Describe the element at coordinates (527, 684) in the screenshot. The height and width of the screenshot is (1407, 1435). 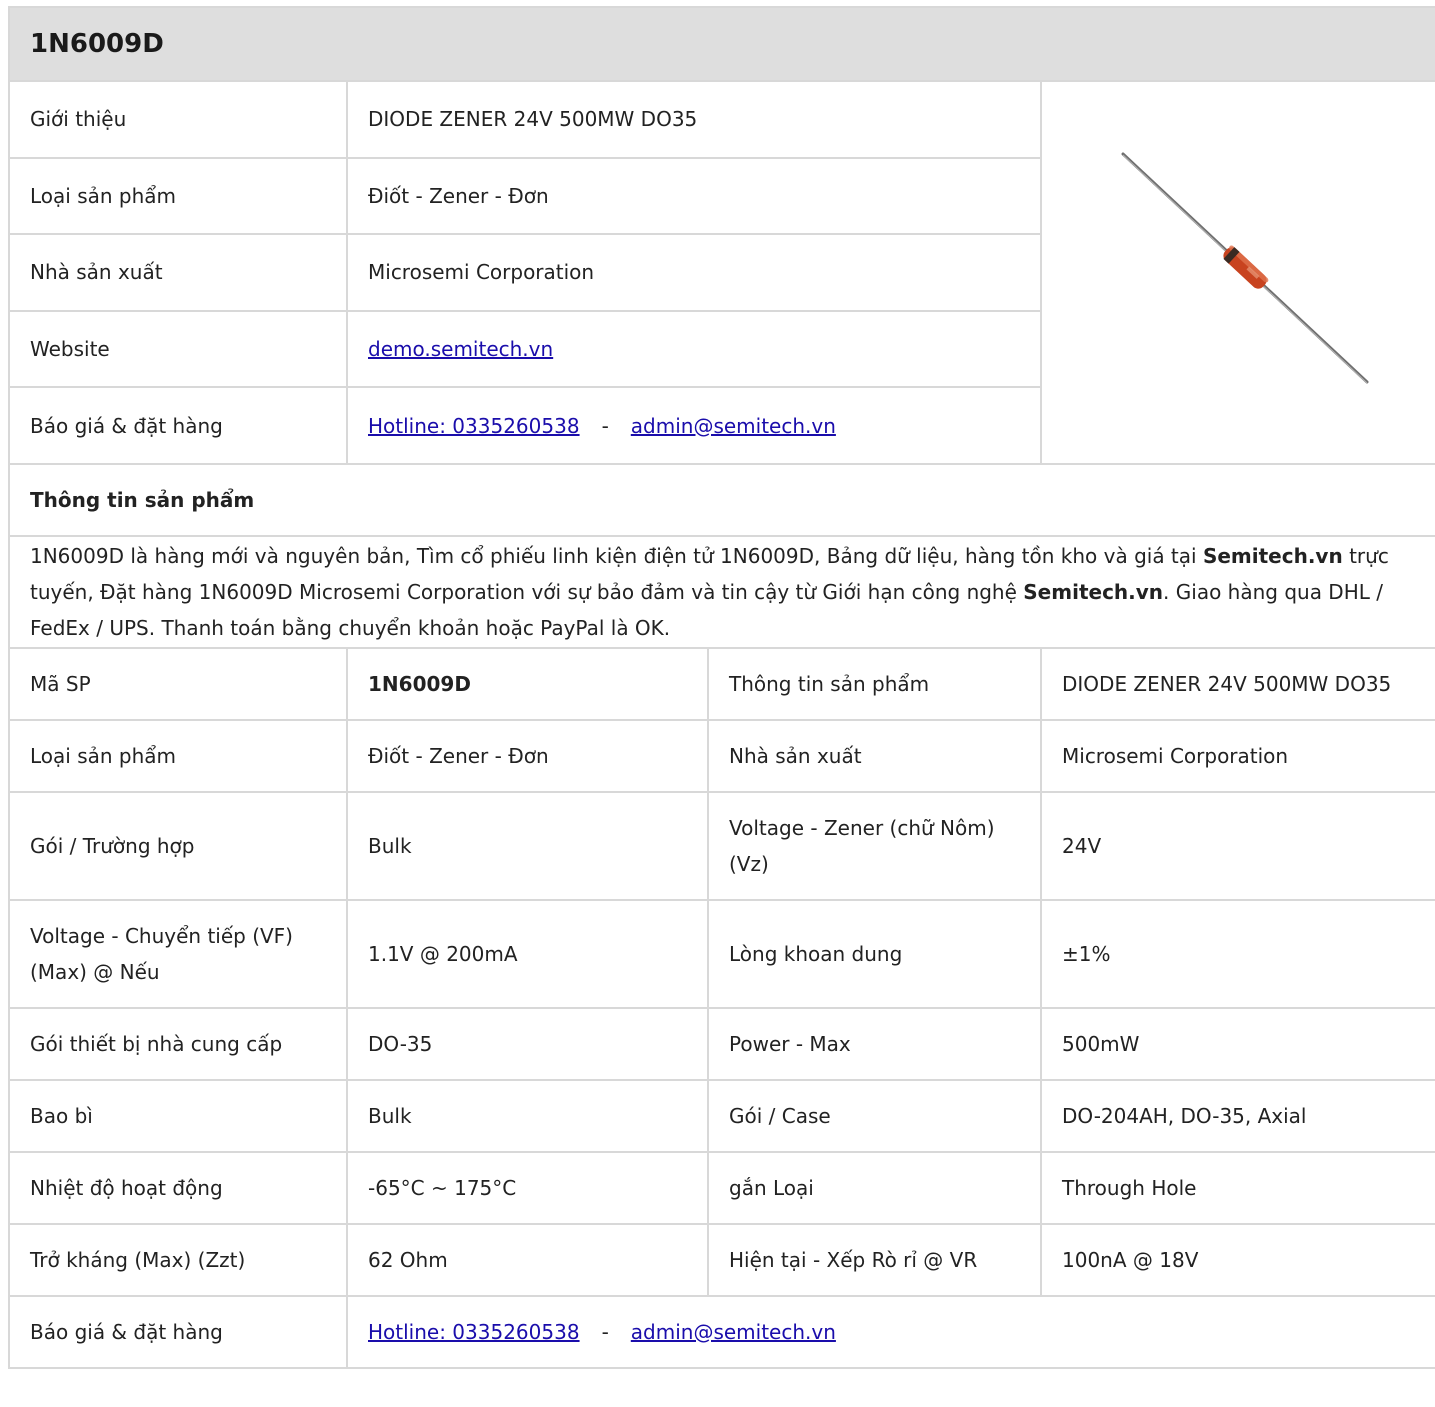
I see `spec-value: 1N6009D` at that location.